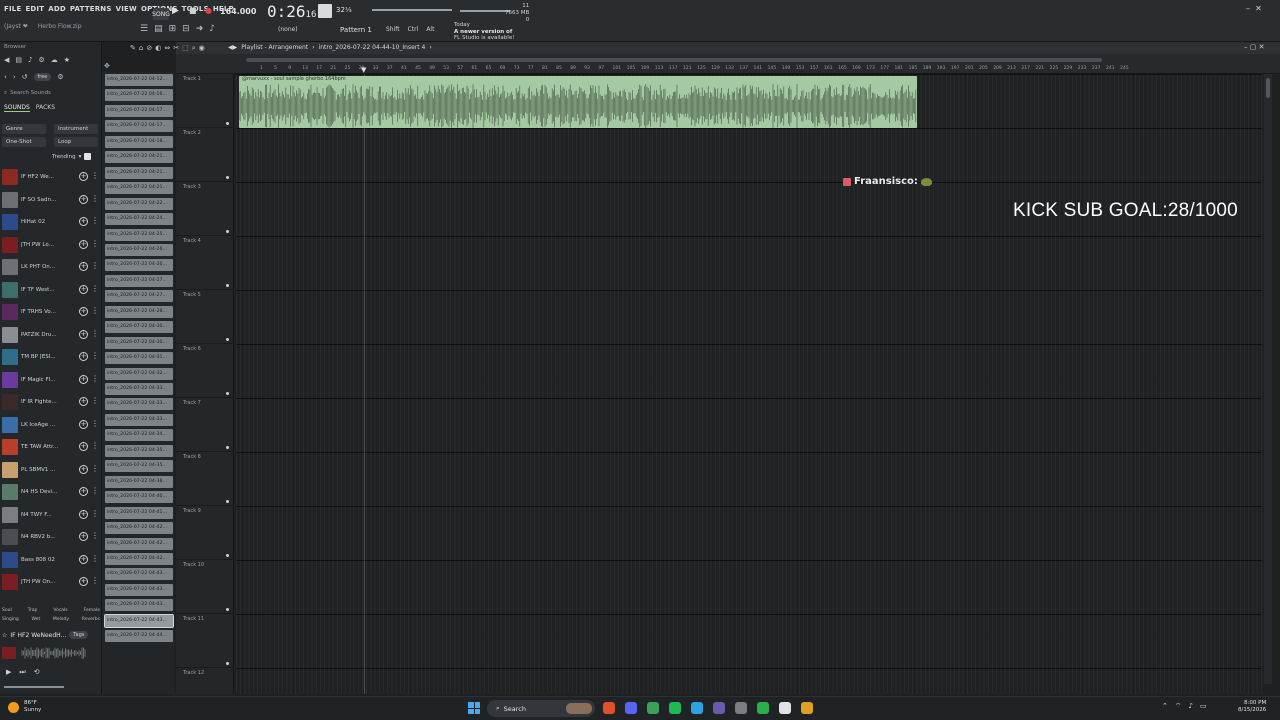 Image resolution: width=1280 pixels, height=720 pixels. I want to click on sound-item: JTH PW On... + ⋮, so click(51, 582).